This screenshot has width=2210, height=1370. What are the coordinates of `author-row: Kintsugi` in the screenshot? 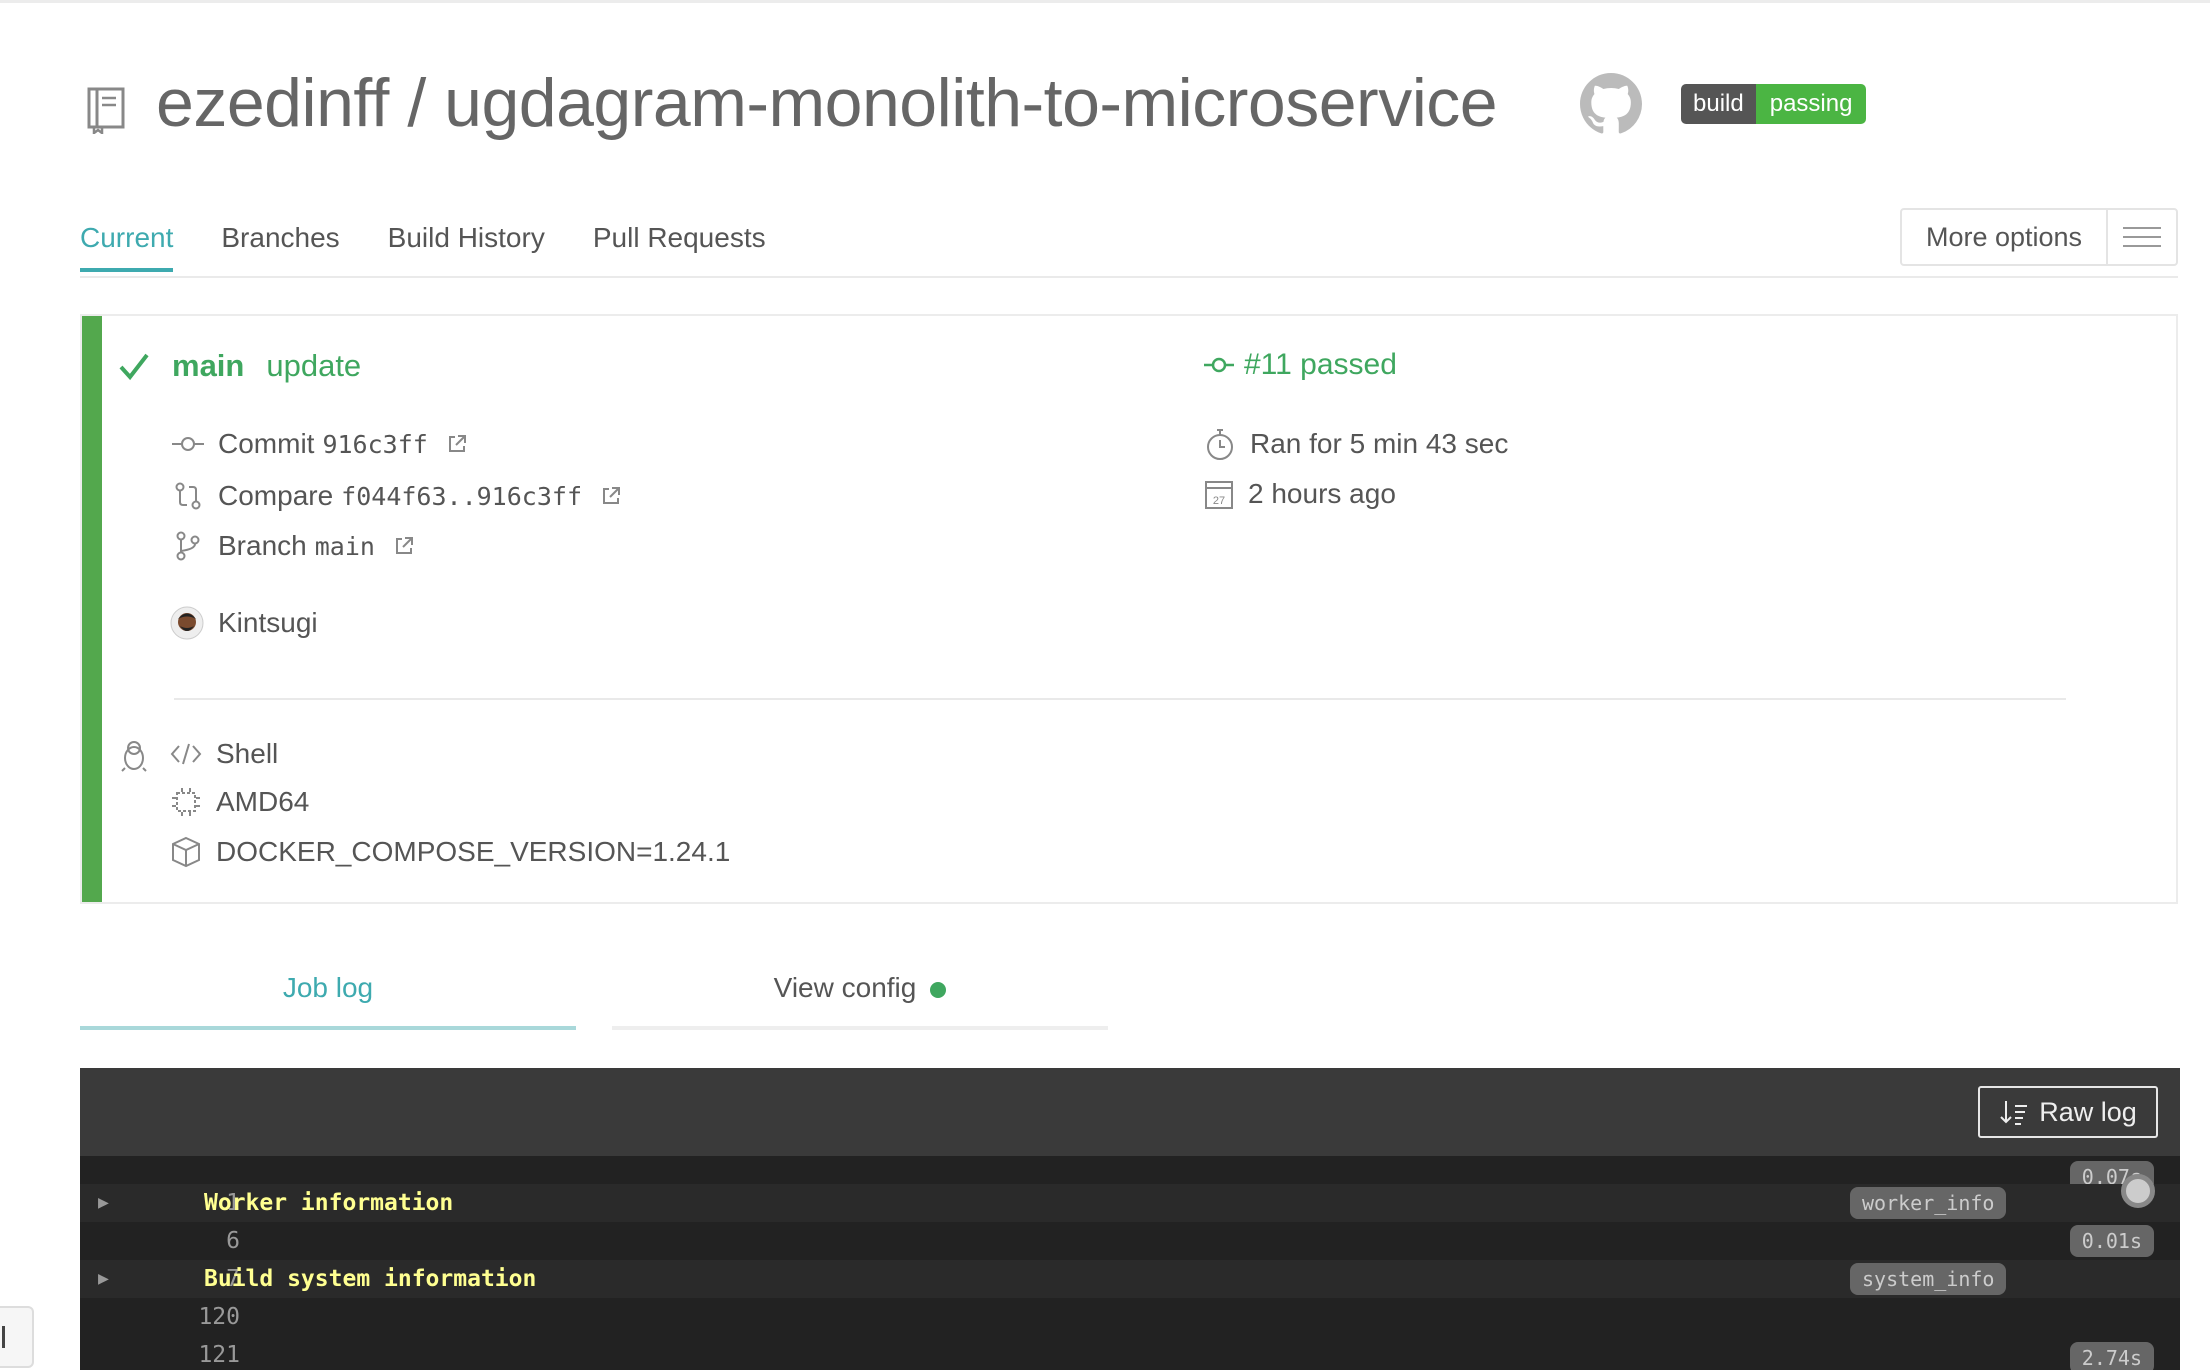 It's located at (244, 623).